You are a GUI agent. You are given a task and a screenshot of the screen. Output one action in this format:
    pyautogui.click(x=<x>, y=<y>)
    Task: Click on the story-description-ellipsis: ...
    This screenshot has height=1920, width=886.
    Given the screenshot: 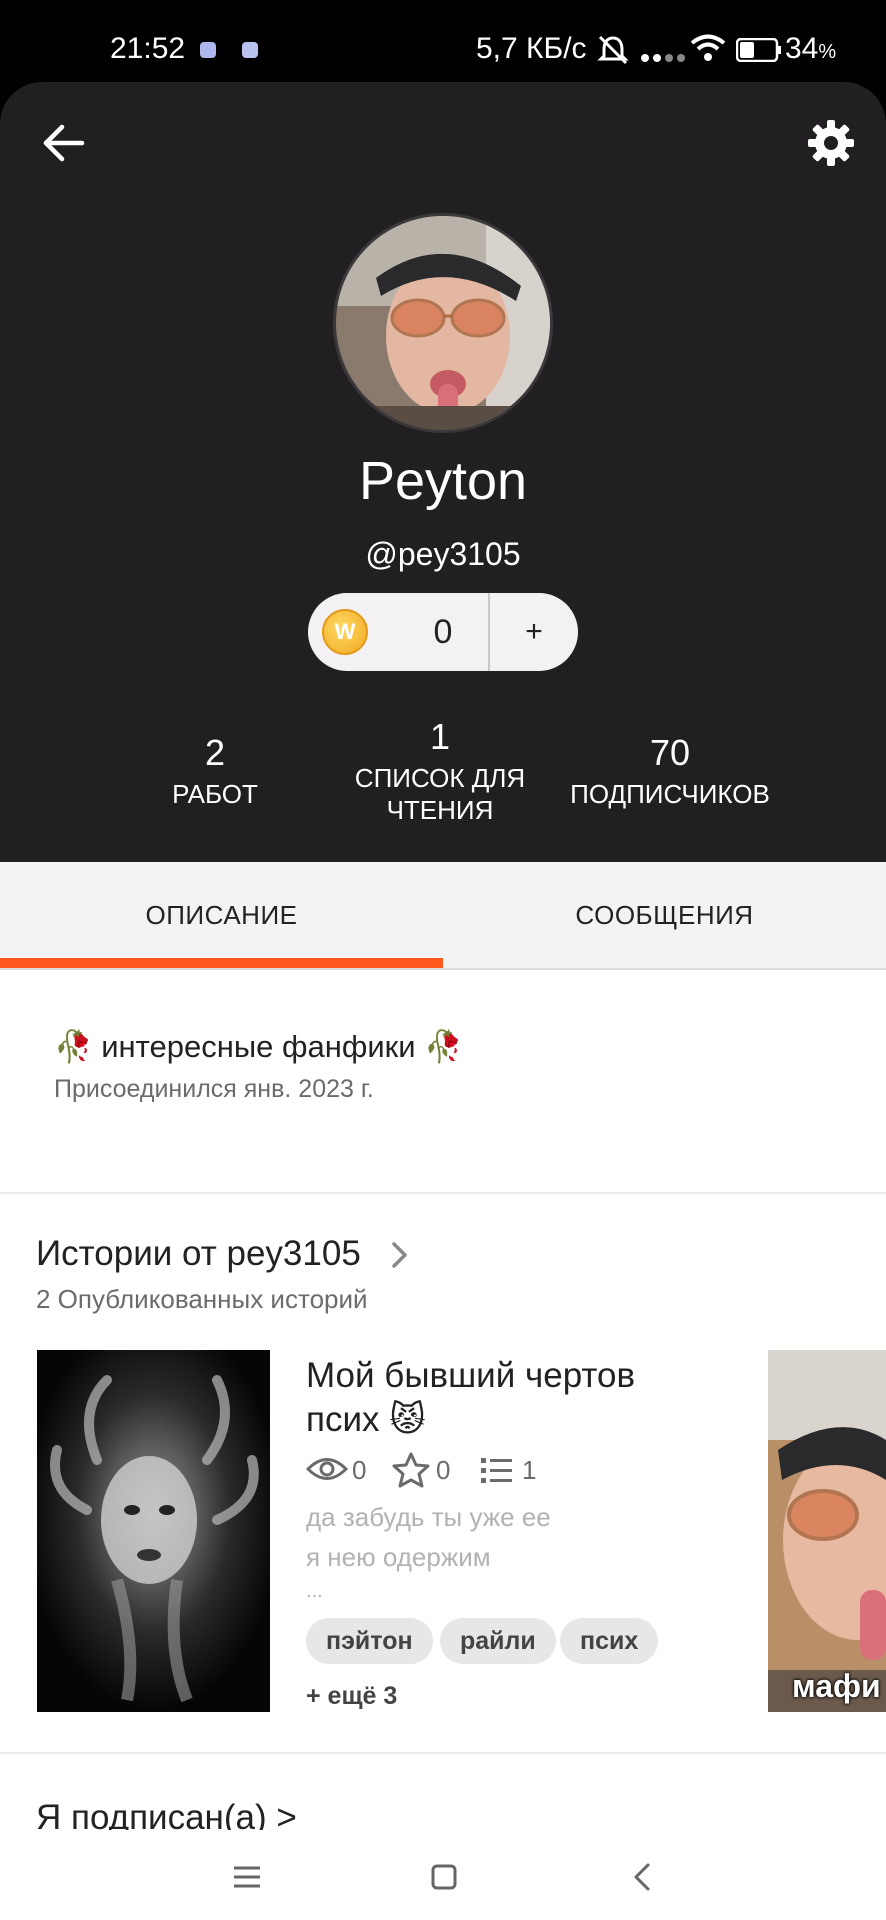 What is the action you would take?
    pyautogui.click(x=314, y=1591)
    